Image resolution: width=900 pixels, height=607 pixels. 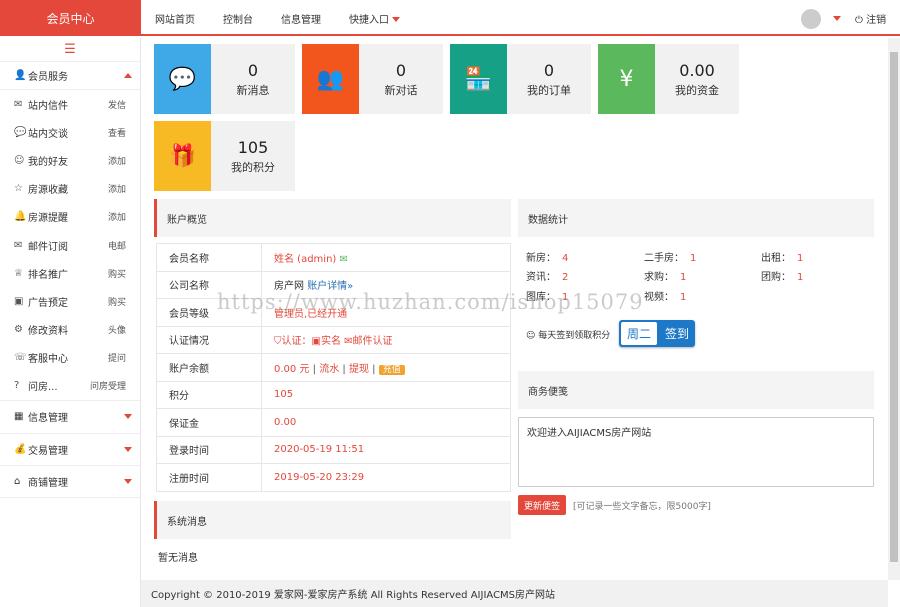 What do you see at coordinates (70, 132) in the screenshot?
I see `sidebar-item-chat: 💬 站内交谈 查看` at bounding box center [70, 132].